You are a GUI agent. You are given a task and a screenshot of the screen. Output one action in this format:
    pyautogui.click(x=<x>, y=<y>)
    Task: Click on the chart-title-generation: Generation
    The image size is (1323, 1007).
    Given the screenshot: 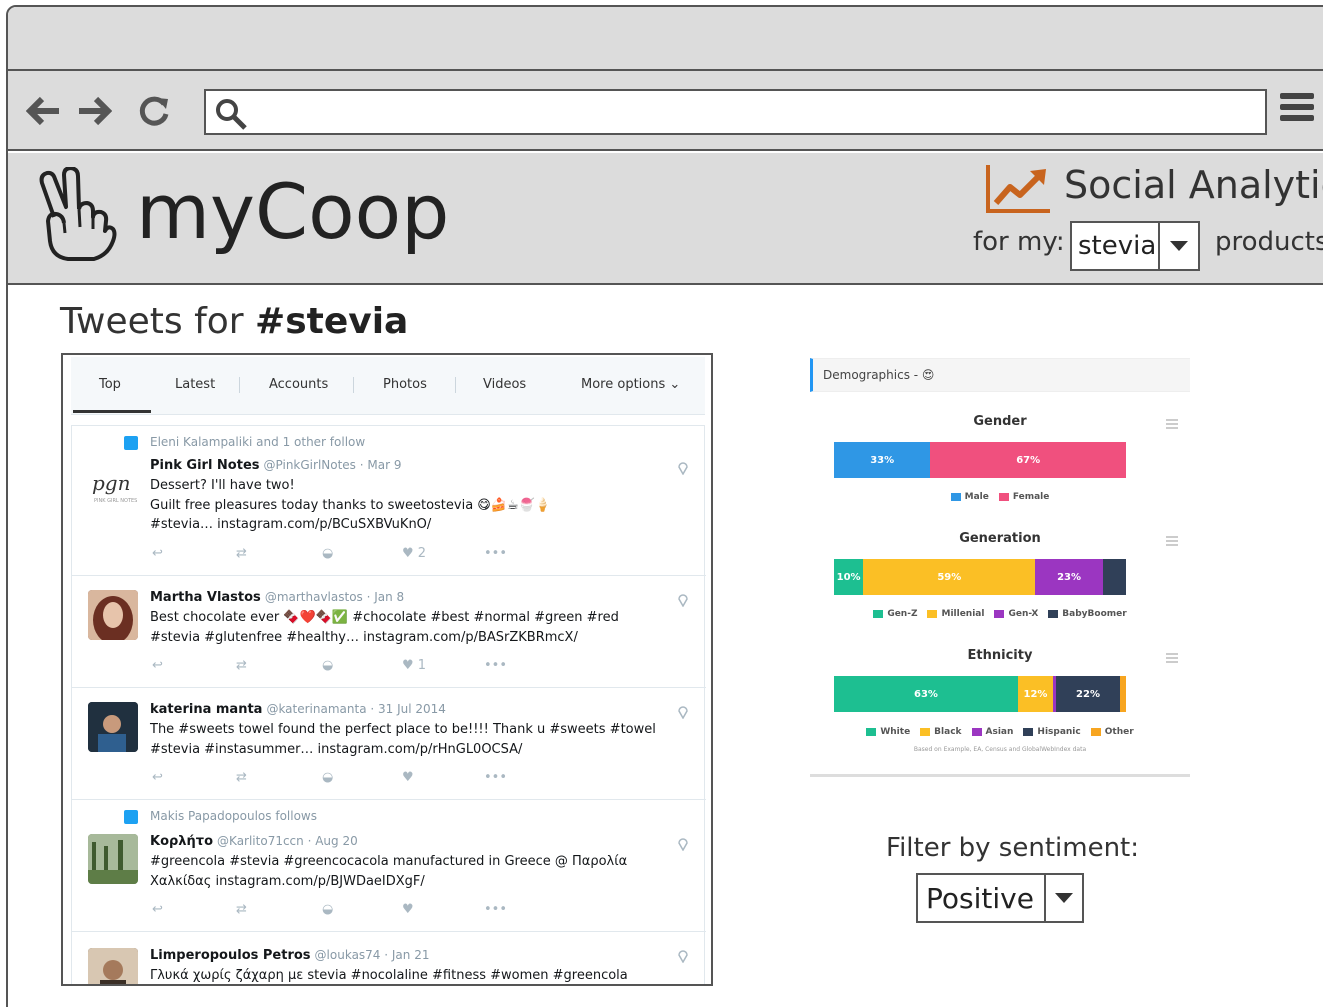 What is the action you would take?
    pyautogui.click(x=1000, y=538)
    